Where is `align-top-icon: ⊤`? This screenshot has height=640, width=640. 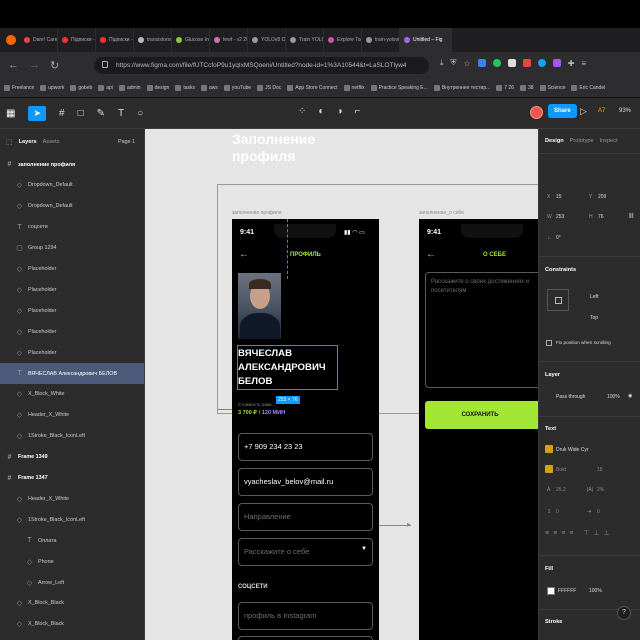
align-top-icon: ⊤ is located at coordinates (586, 533).